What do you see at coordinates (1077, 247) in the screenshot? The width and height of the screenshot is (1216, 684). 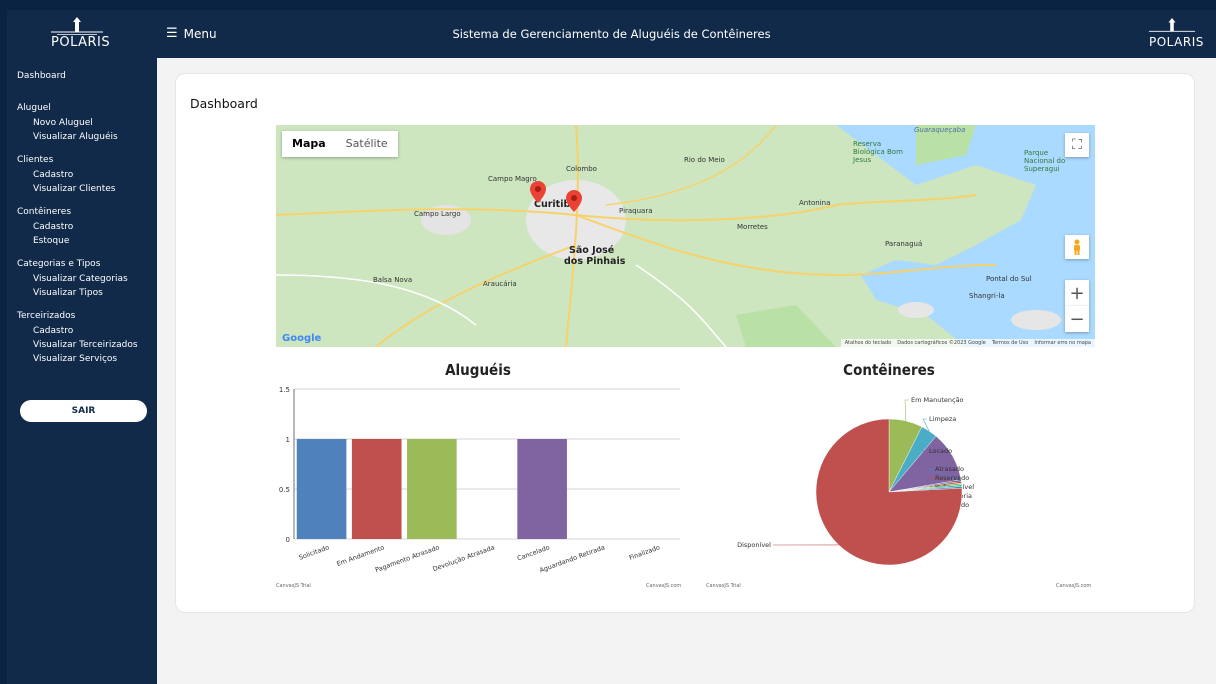 I see `pegman-icon` at bounding box center [1077, 247].